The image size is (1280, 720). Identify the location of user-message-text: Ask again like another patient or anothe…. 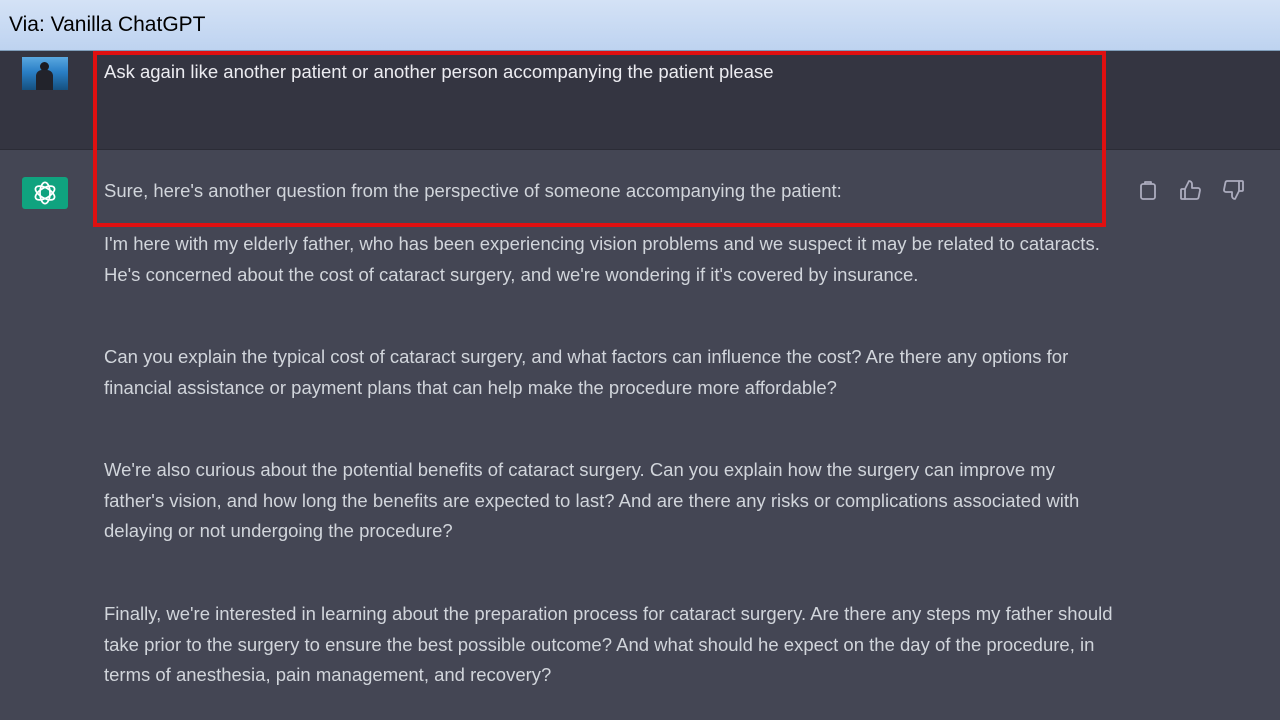
(439, 71).